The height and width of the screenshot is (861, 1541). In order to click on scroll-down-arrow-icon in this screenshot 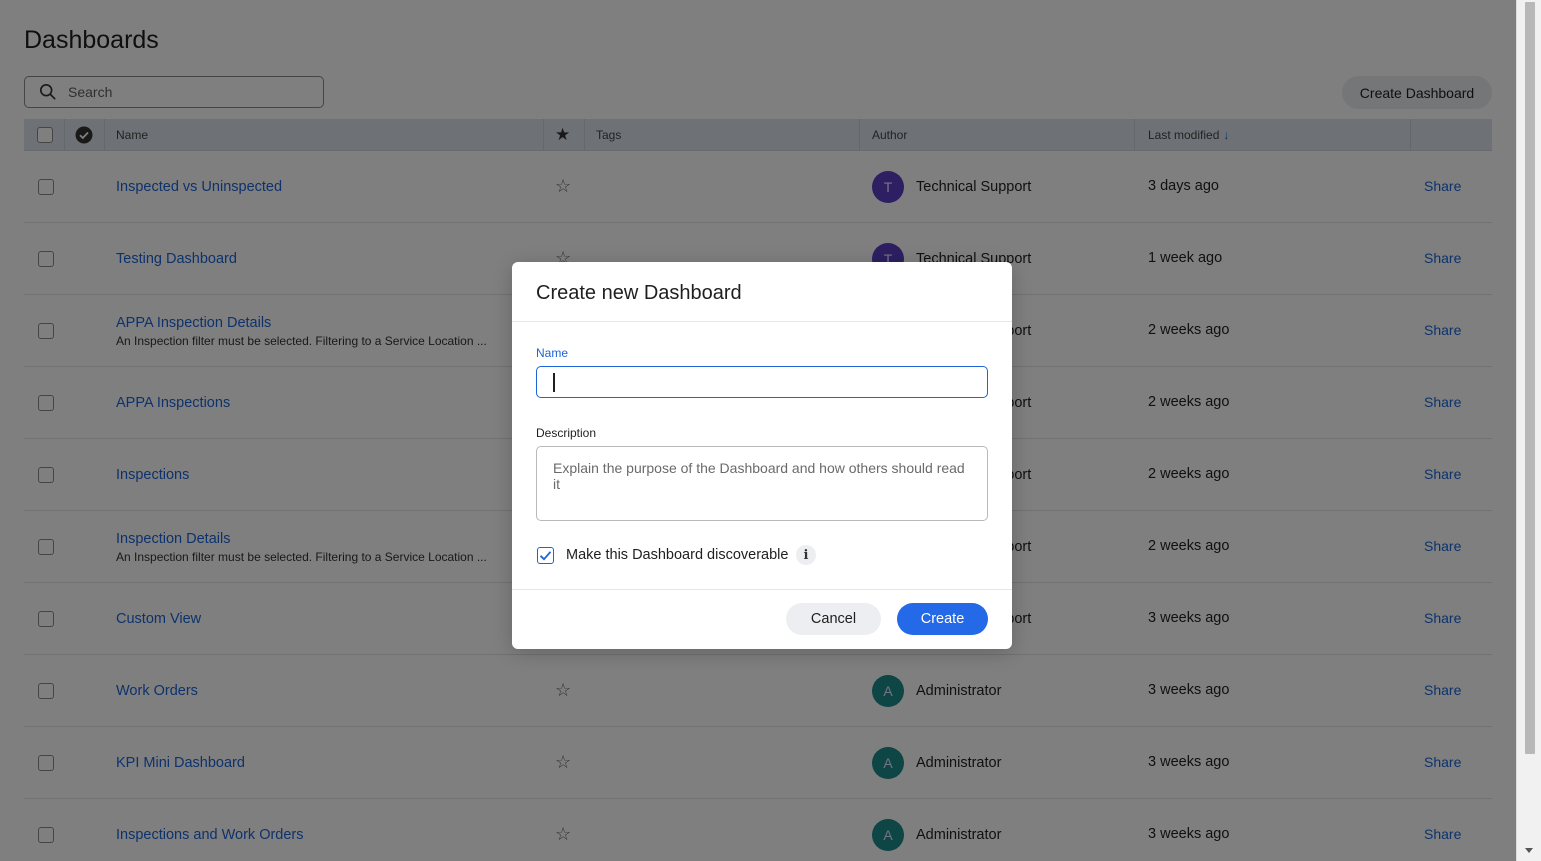, I will do `click(1529, 850)`.